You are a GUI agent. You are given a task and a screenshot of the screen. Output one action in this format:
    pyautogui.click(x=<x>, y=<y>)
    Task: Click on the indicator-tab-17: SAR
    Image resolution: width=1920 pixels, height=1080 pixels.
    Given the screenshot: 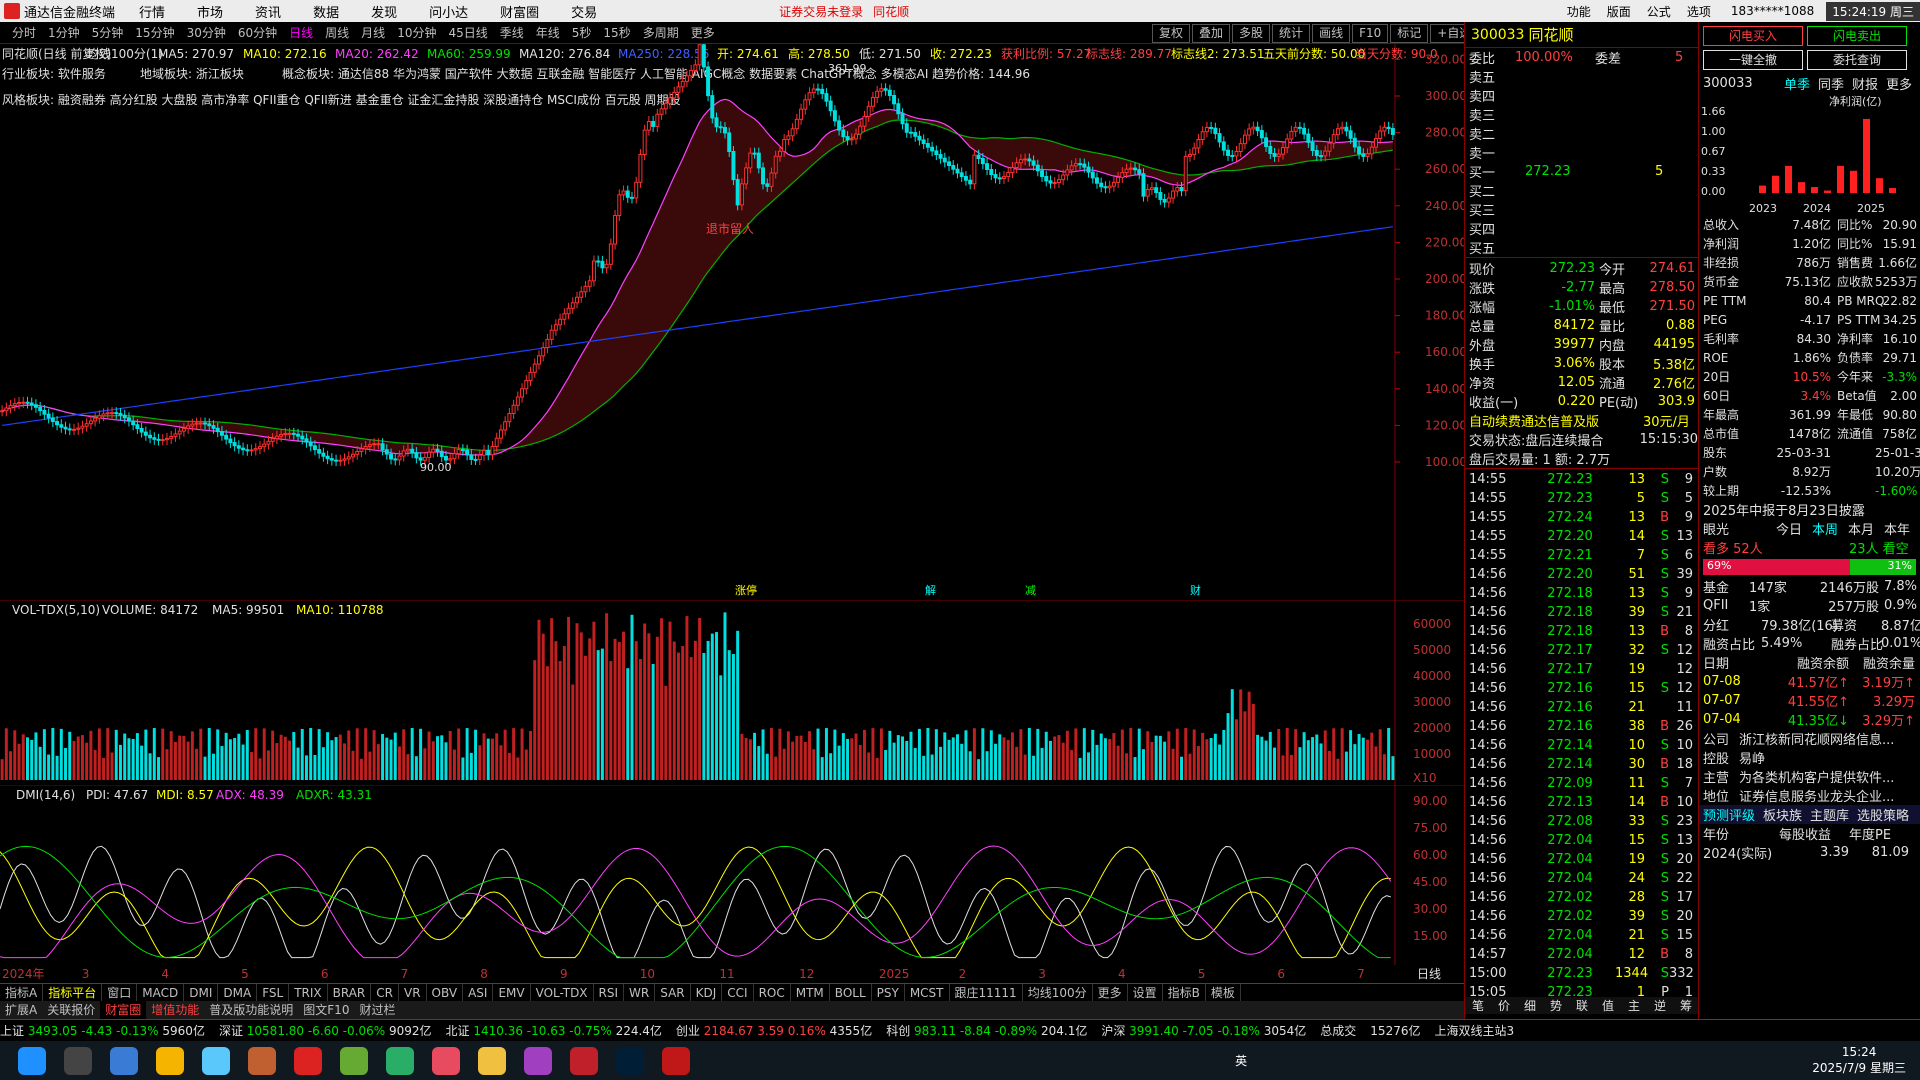 What is the action you would take?
    pyautogui.click(x=673, y=992)
    